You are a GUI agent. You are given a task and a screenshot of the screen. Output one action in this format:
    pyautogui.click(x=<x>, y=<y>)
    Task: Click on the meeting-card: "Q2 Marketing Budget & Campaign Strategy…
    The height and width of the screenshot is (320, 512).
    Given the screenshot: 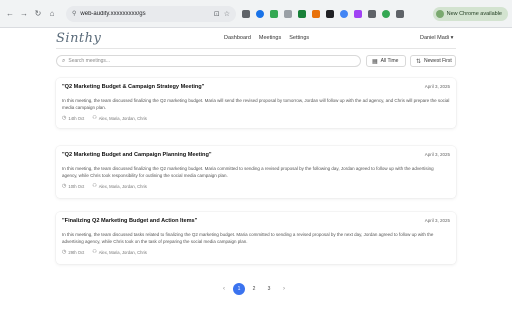 What is the action you would take?
    pyautogui.click(x=256, y=103)
    